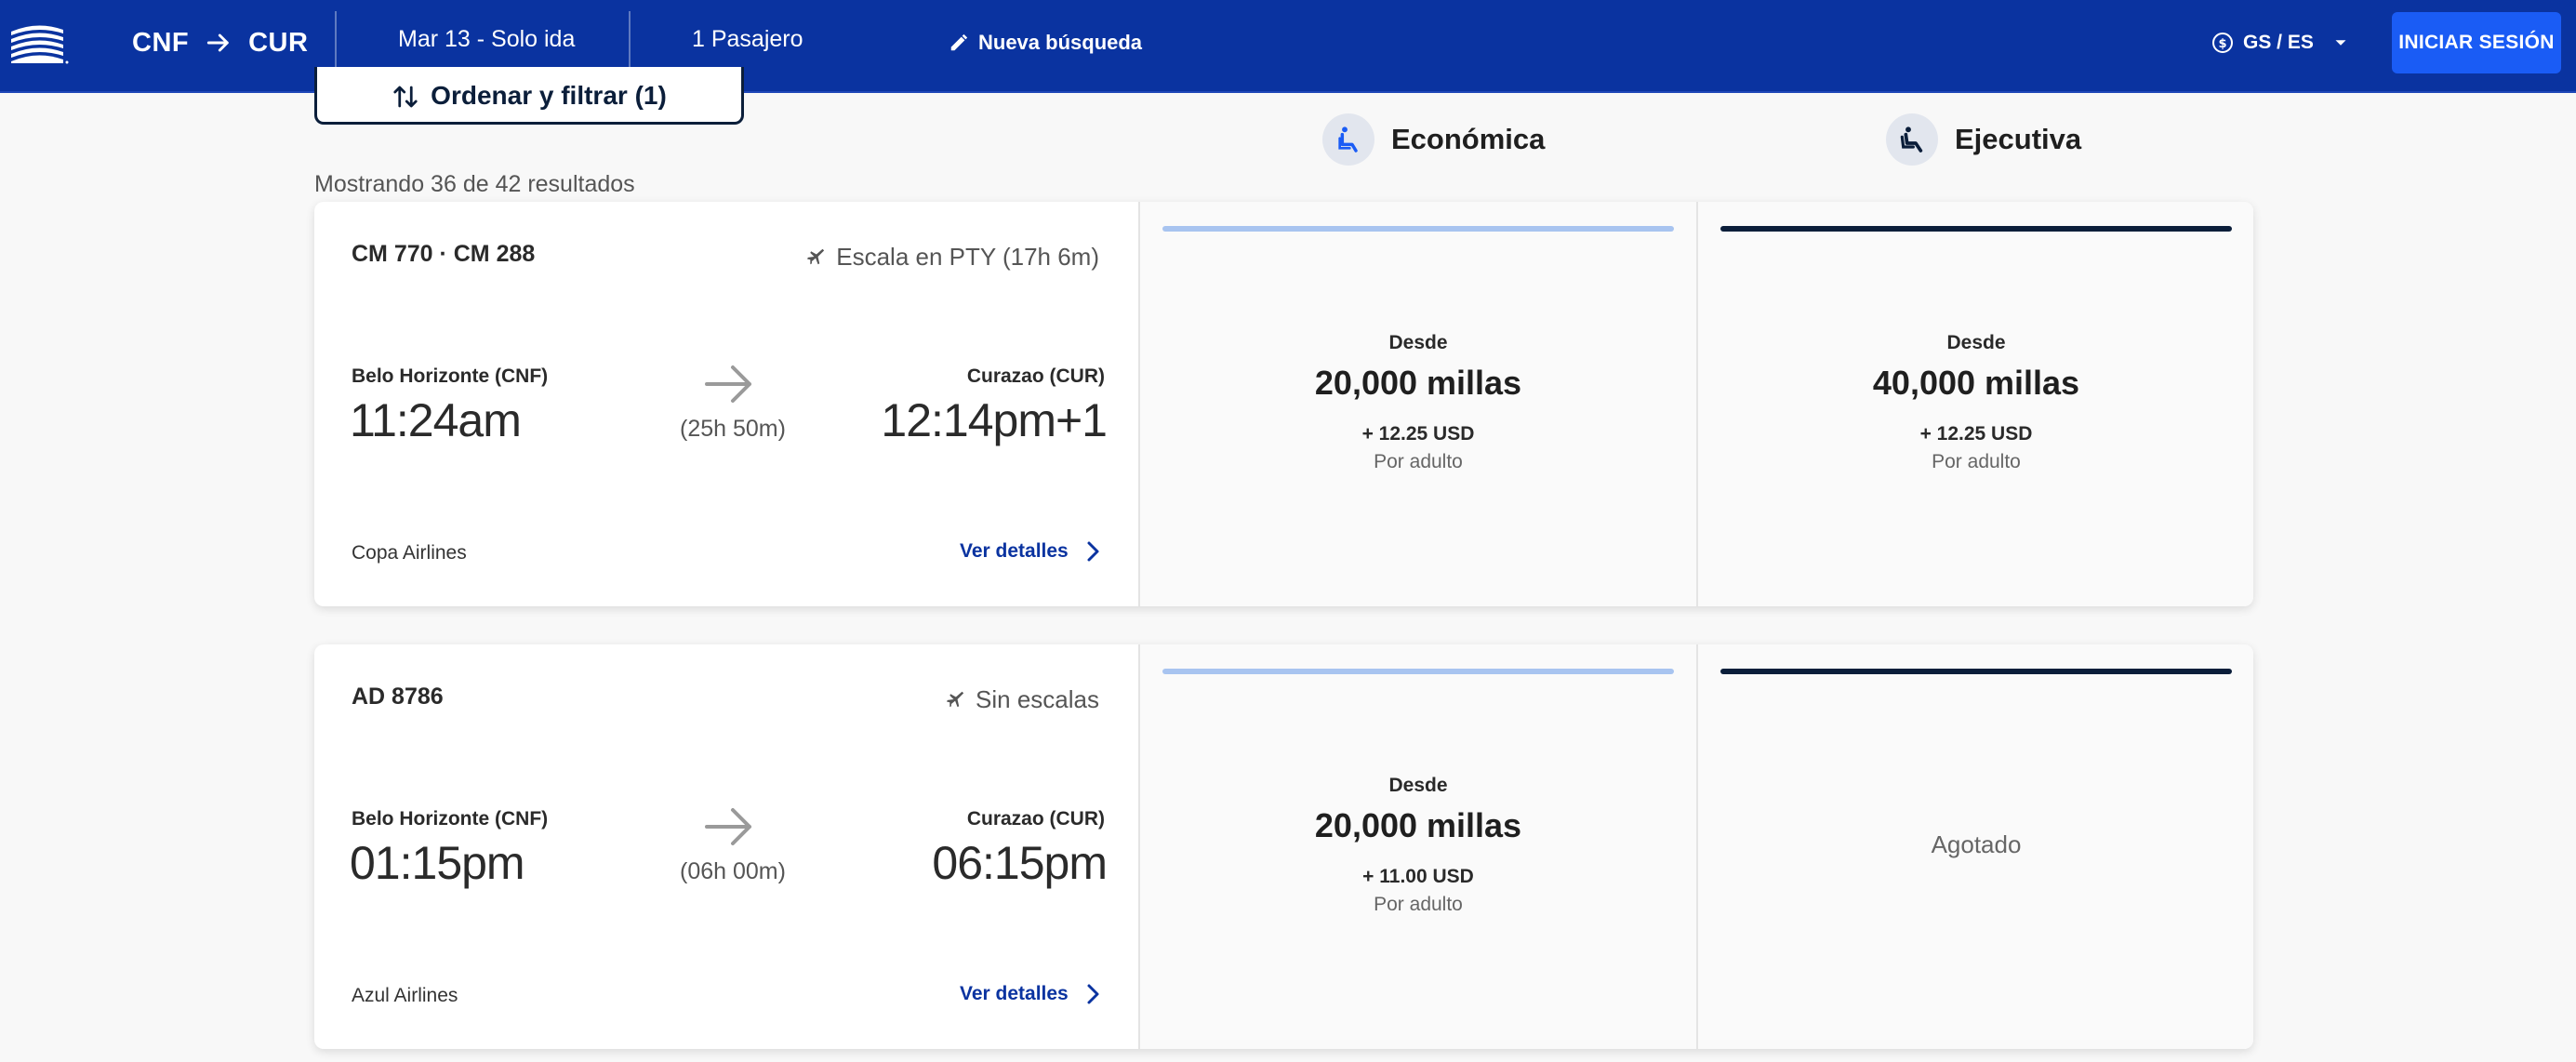 The image size is (2576, 1062). I want to click on economy-cabin-header: Económica, so click(1433, 139).